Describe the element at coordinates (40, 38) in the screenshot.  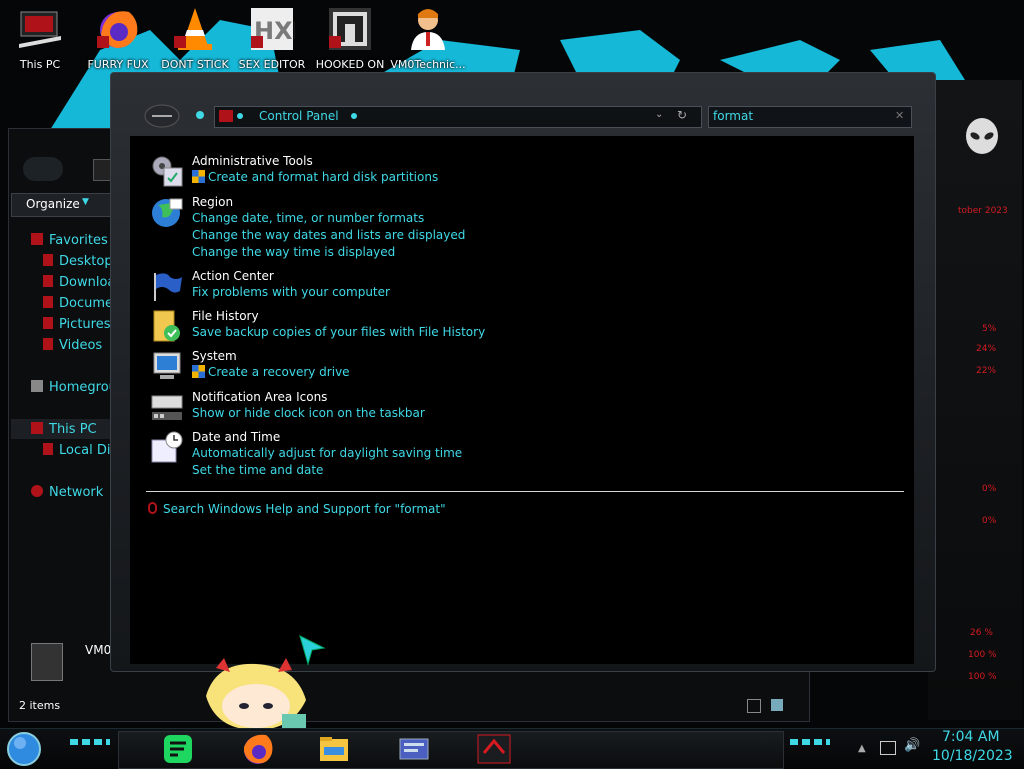
I see `desktop-icon-this-pc: This PC` at that location.